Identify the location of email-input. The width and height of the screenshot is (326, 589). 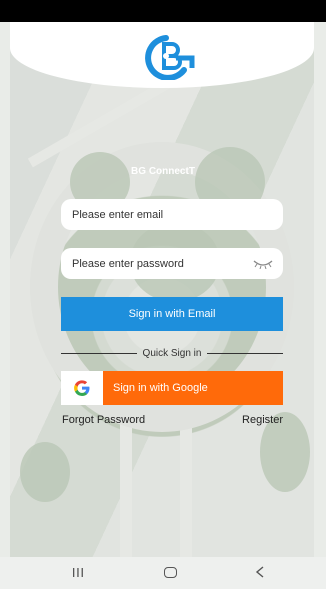
(176, 214).